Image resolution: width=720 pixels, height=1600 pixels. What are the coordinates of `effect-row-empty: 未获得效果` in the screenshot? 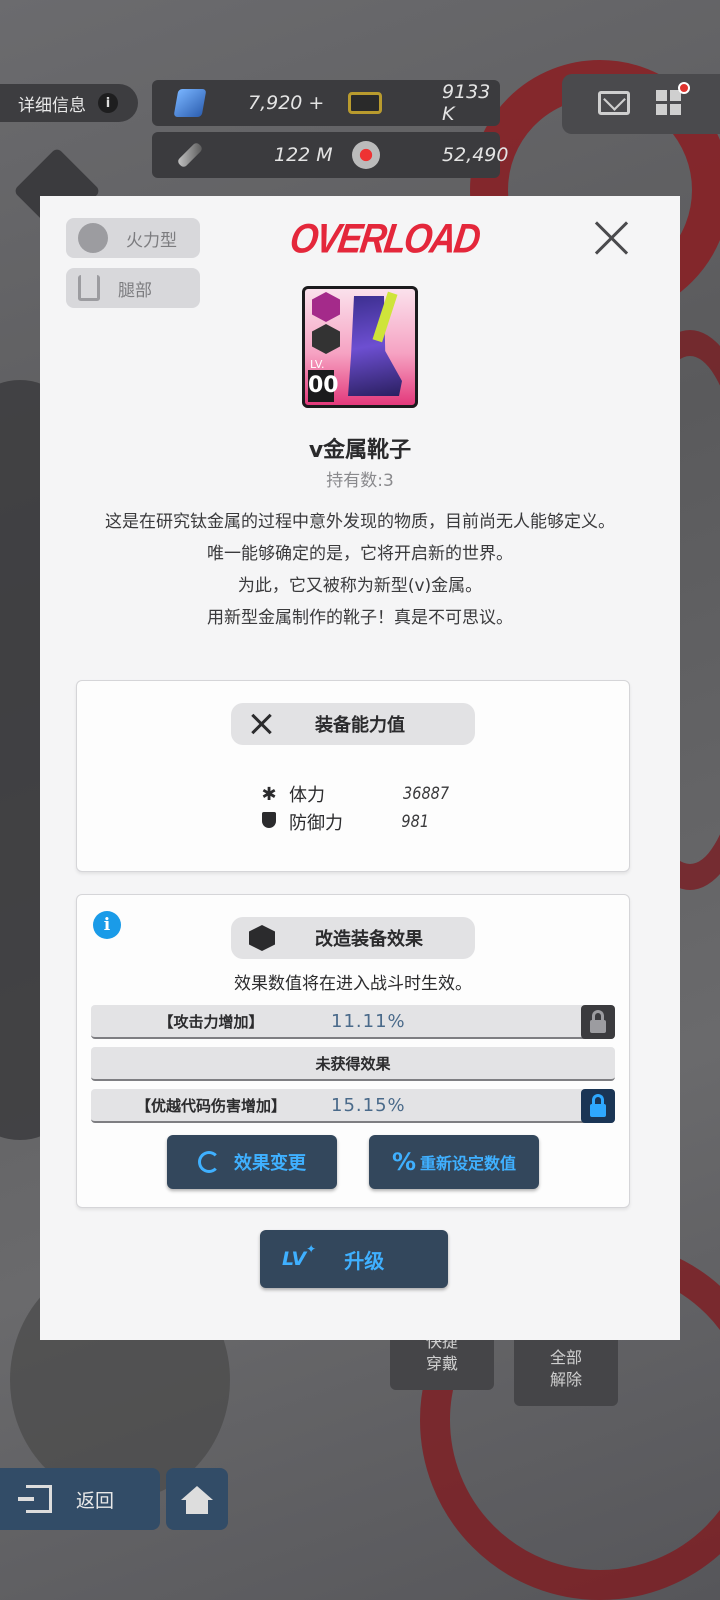 It's located at (353, 1064).